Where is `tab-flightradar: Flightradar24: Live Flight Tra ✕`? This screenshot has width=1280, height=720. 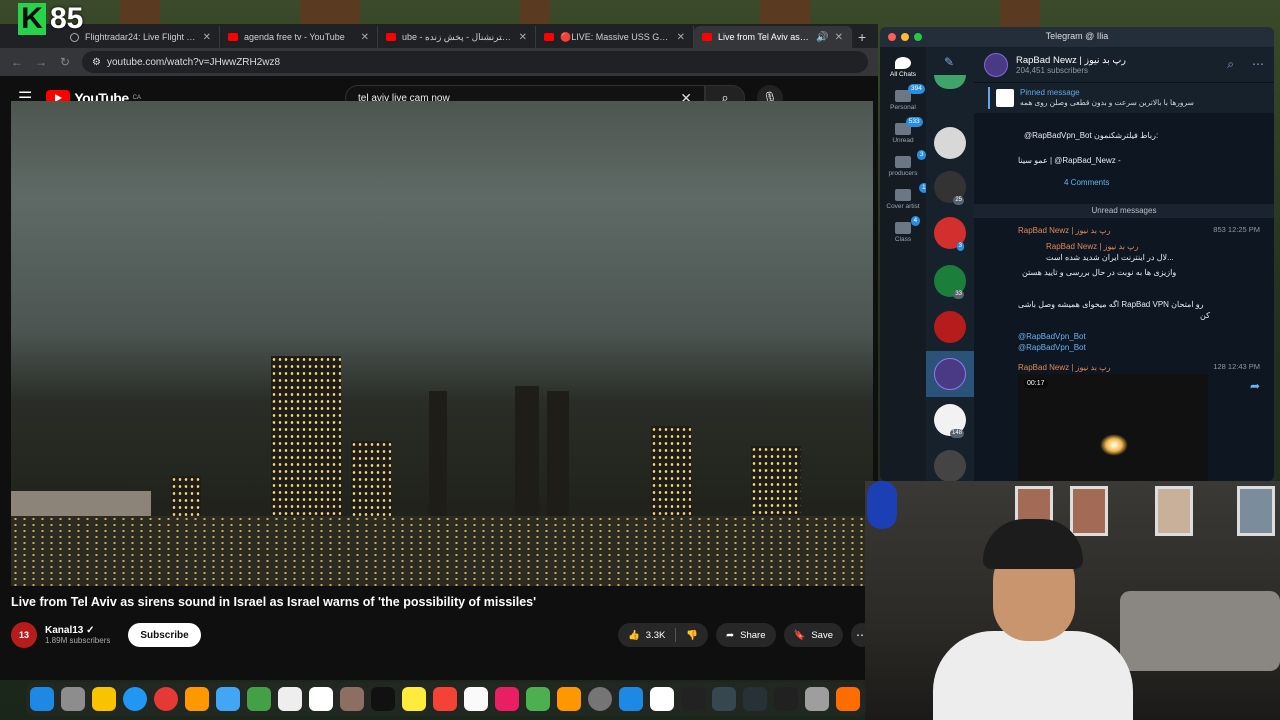
tab-flightradar: Flightradar24: Live Flight Tra ✕ is located at coordinates (141, 37).